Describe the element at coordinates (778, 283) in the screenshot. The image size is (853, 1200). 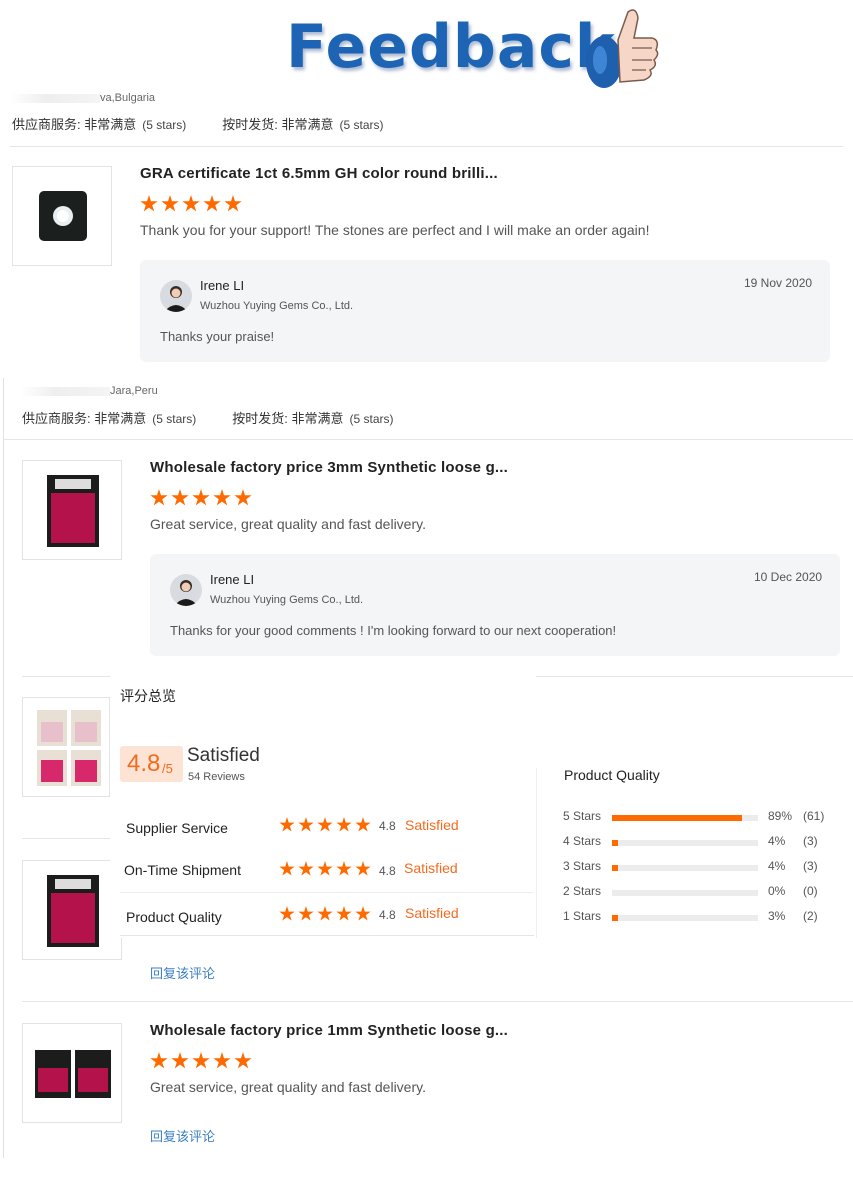
I see `reply-date: 19 Nov 2020` at that location.